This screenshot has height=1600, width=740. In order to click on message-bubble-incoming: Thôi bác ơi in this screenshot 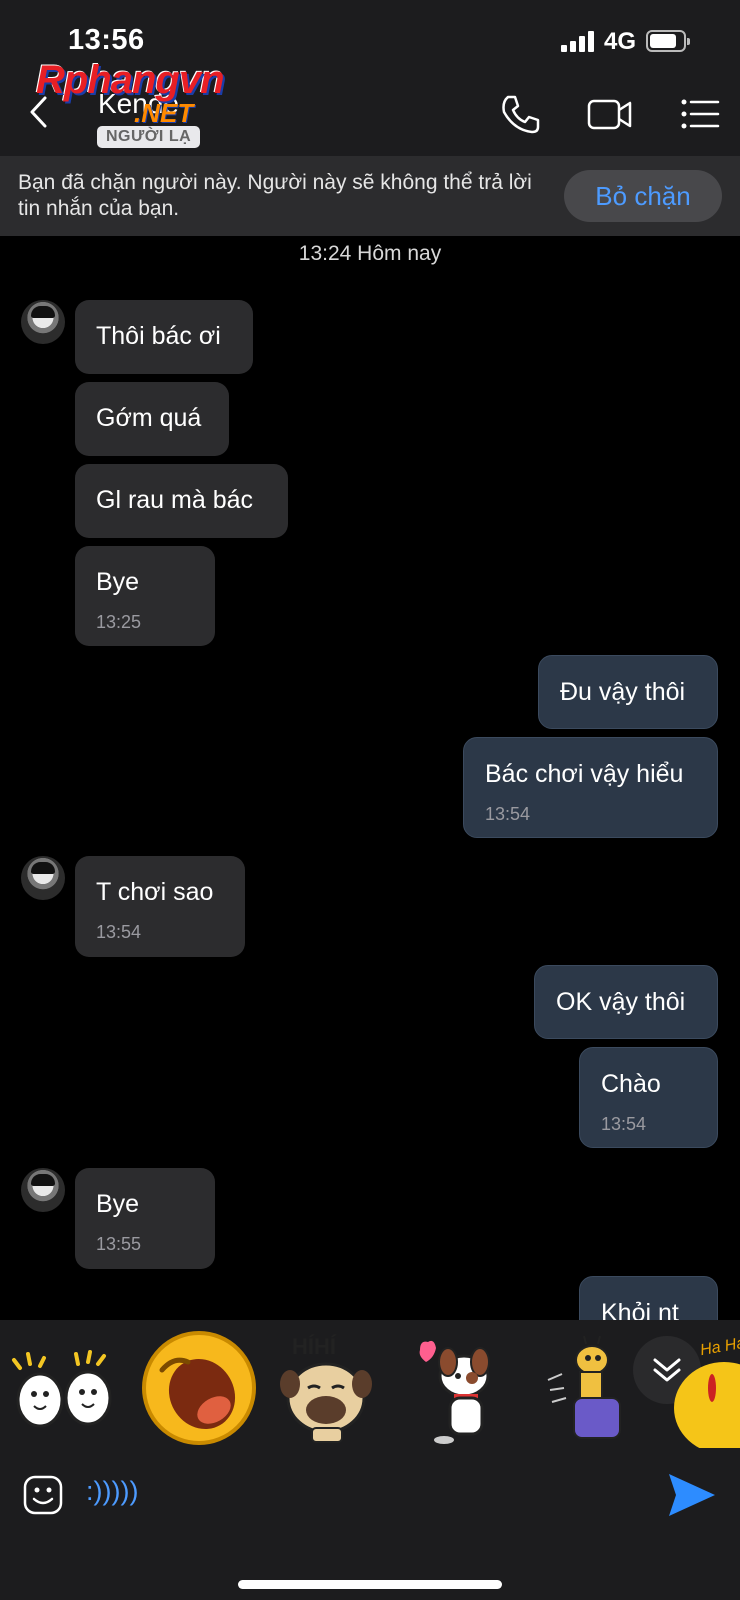, I will do `click(164, 337)`.